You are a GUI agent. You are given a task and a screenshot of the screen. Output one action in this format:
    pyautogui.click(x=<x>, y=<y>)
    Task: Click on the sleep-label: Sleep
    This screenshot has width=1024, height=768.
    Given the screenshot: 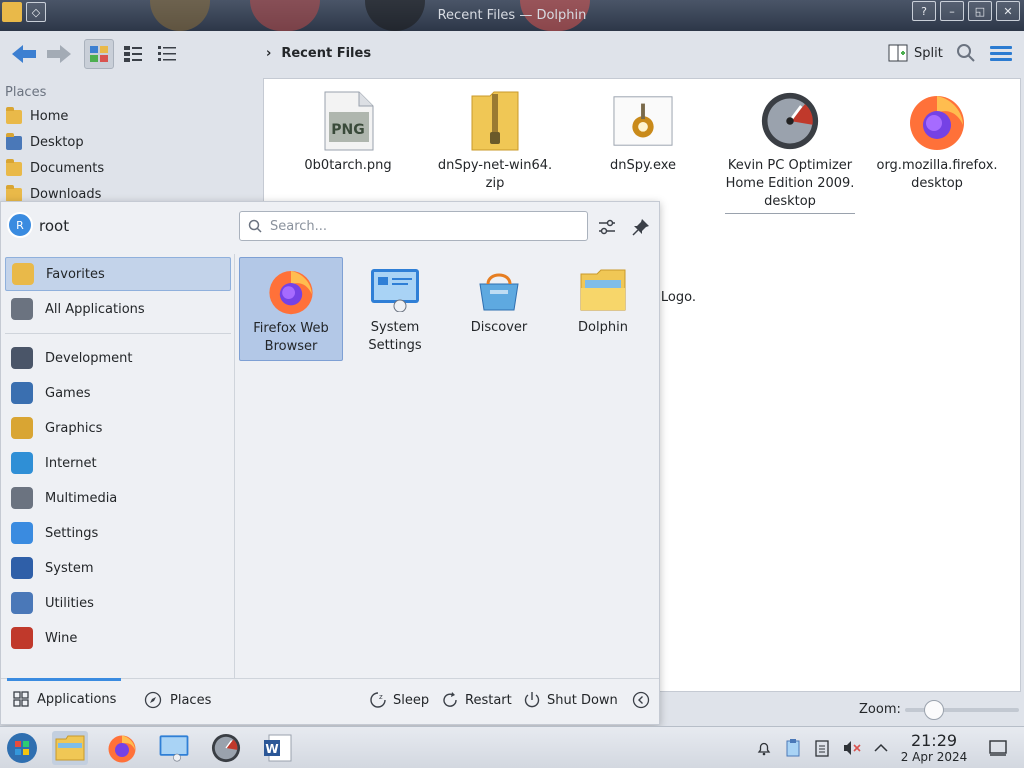 What is the action you would take?
    pyautogui.click(x=411, y=700)
    